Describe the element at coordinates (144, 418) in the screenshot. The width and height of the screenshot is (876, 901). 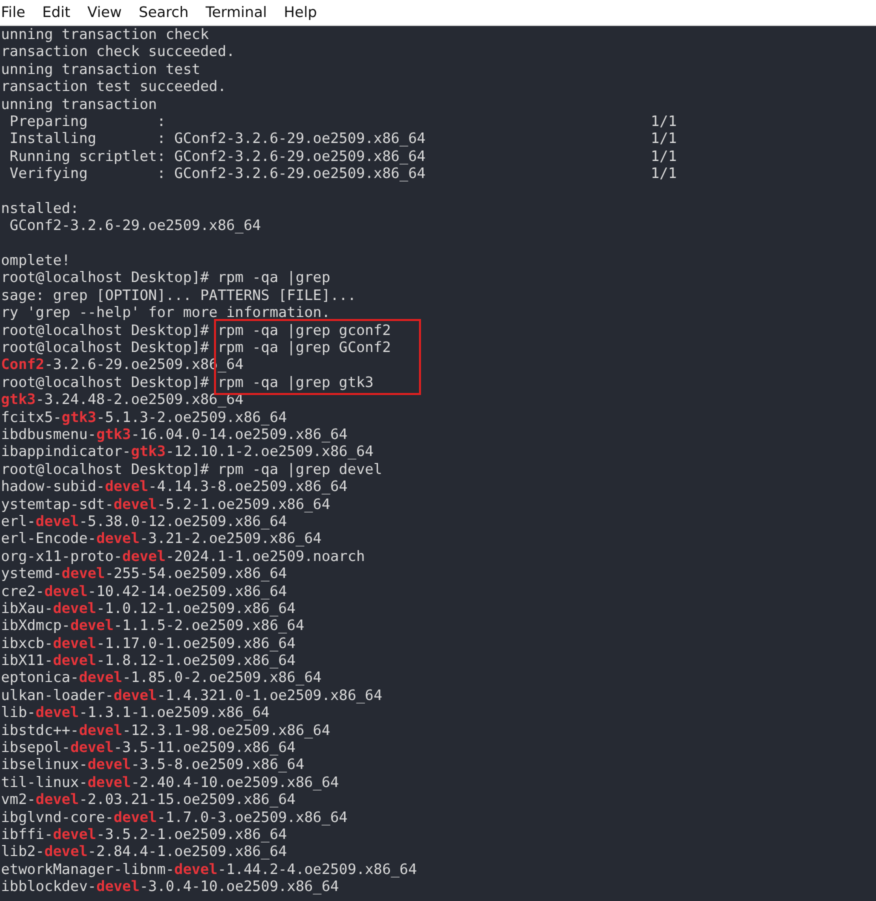
I see `terminal-line: fcitx5-gtk3-5.1.3-2.oe2509.x86_64` at that location.